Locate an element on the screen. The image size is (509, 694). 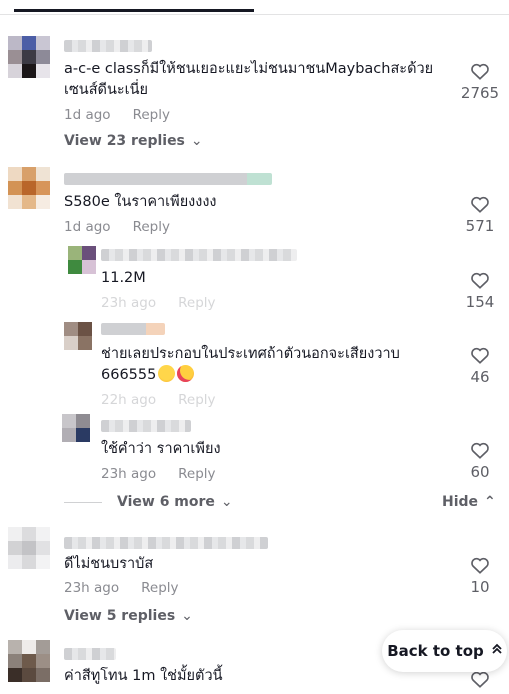
like-count: 10 is located at coordinates (480, 587).